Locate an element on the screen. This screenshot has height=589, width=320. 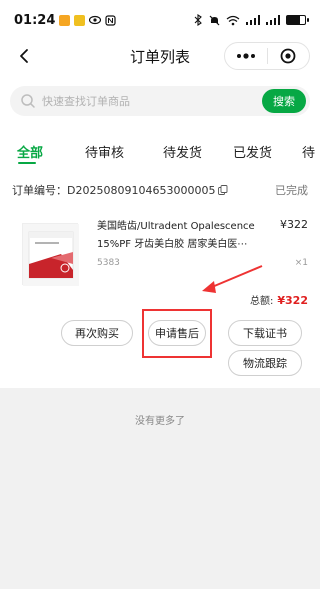
status-bar-right is located at coordinates (251, 20).